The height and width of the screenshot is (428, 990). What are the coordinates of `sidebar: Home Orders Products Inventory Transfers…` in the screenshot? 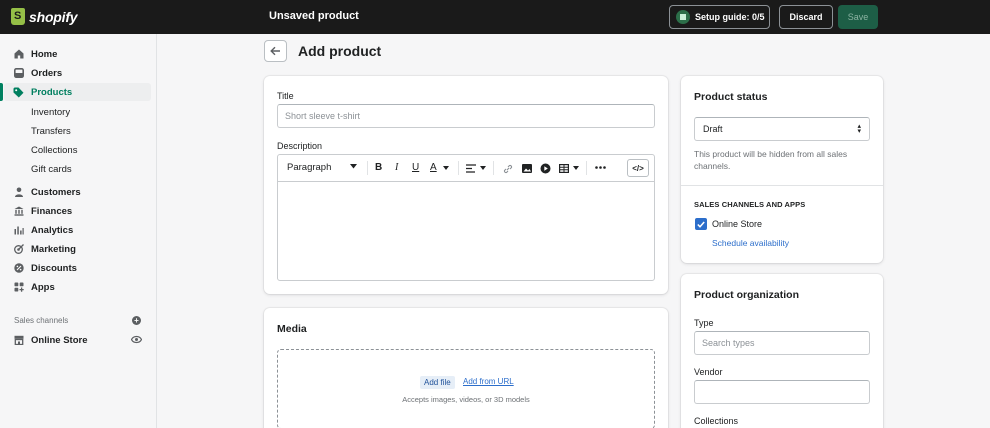 It's located at (78, 231).